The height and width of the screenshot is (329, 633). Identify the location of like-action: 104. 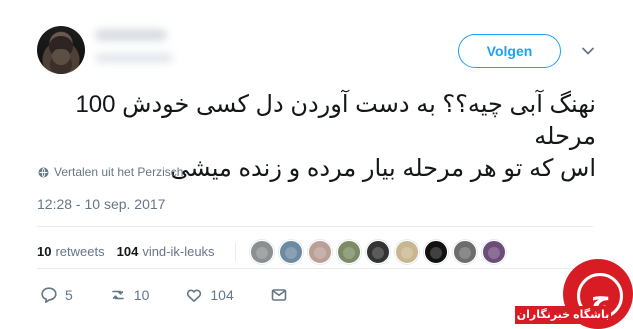
(209, 295).